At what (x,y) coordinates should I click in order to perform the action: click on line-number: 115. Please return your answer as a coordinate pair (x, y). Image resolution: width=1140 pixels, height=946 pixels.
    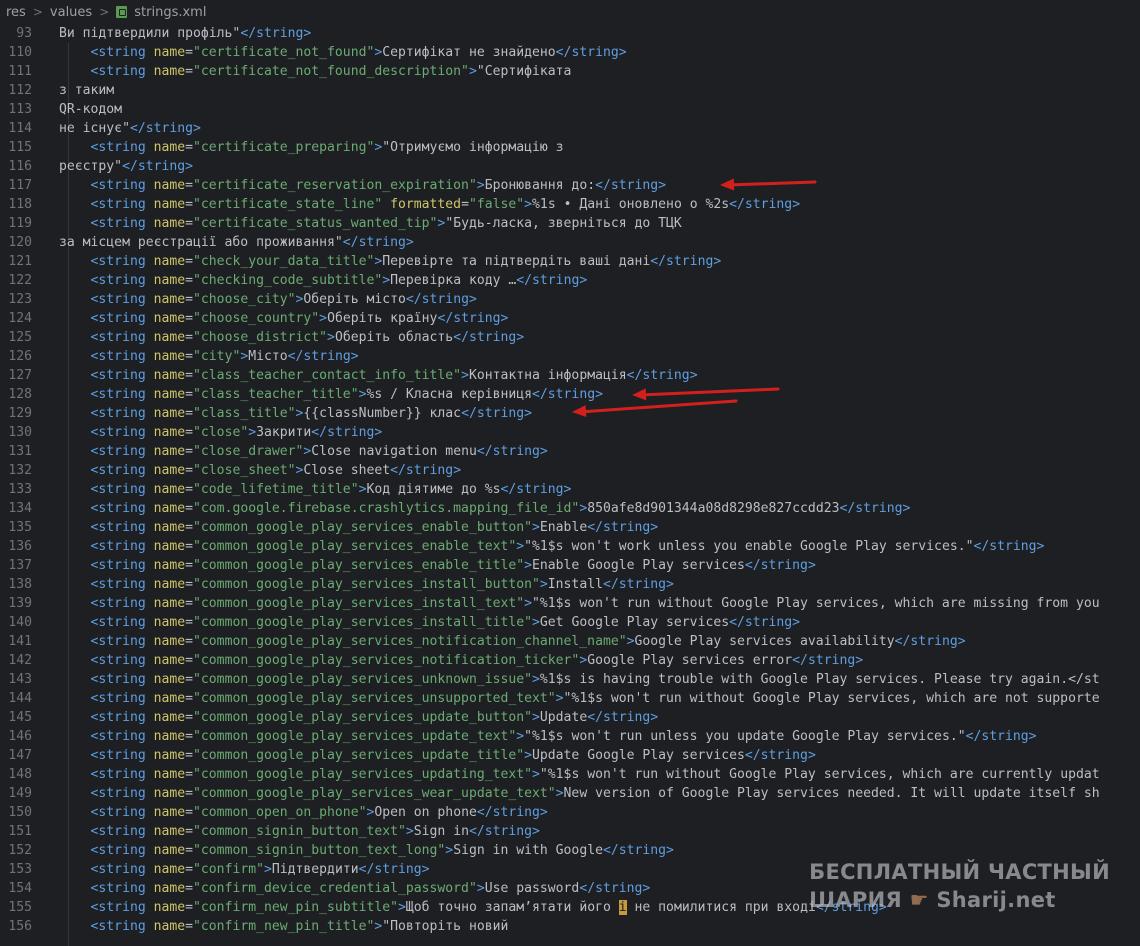
    Looking at the image, I should click on (20, 147).